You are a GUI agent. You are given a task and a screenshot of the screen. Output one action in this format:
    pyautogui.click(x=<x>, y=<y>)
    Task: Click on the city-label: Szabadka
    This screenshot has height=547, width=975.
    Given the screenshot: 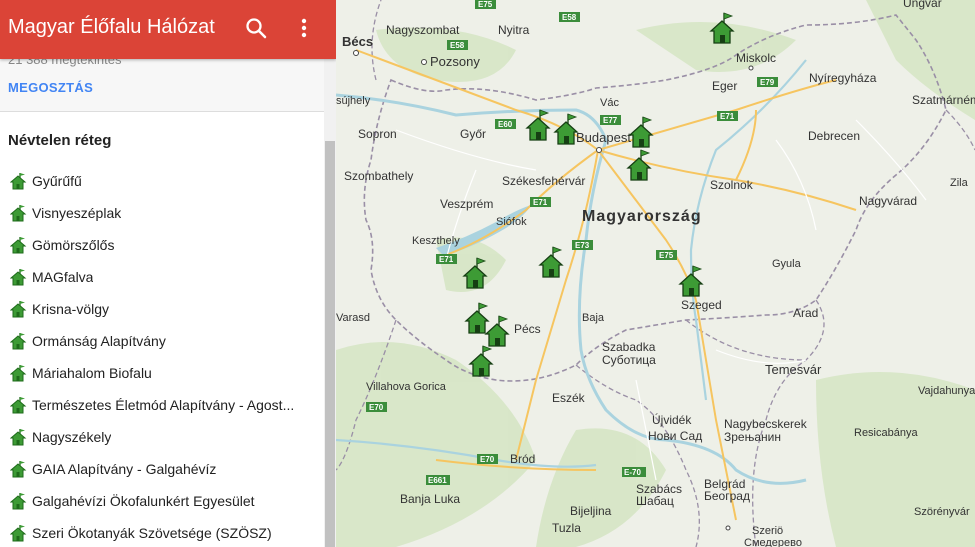 What is the action you would take?
    pyautogui.click(x=629, y=347)
    